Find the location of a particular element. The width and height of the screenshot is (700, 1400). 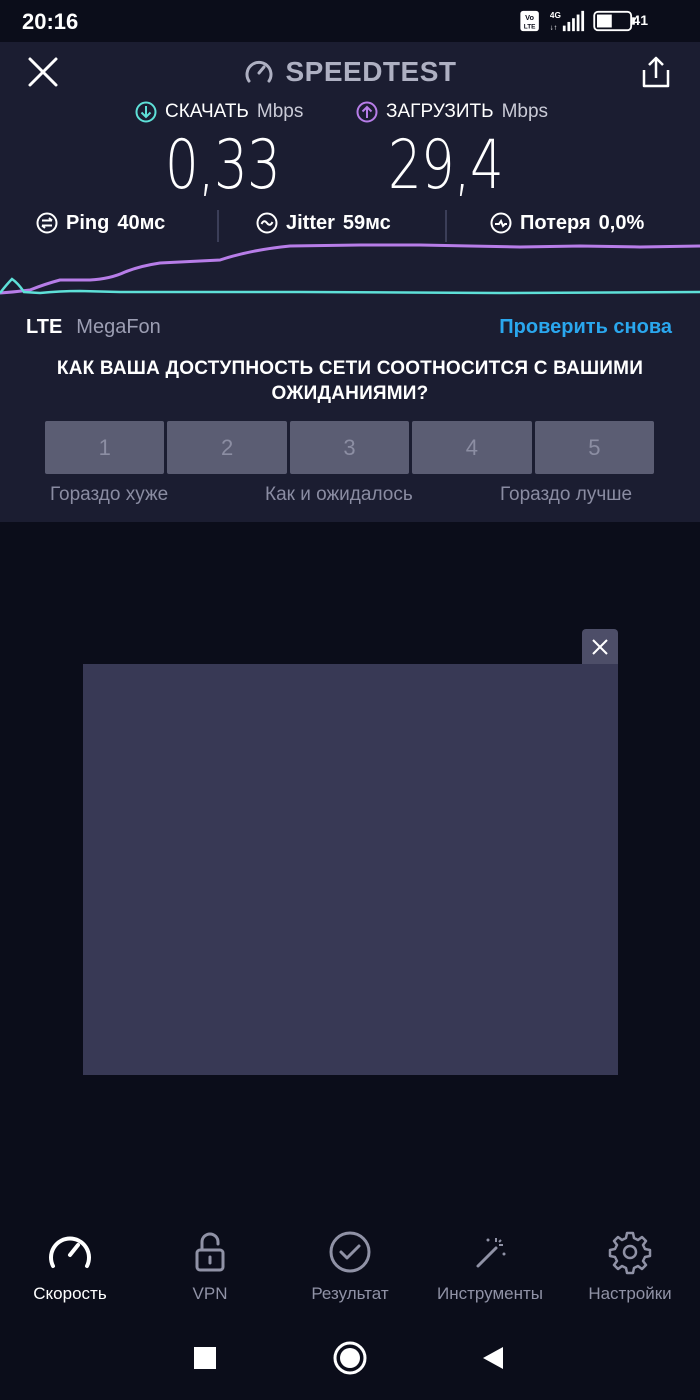

upload-value: 29,4 is located at coordinates (446, 165).